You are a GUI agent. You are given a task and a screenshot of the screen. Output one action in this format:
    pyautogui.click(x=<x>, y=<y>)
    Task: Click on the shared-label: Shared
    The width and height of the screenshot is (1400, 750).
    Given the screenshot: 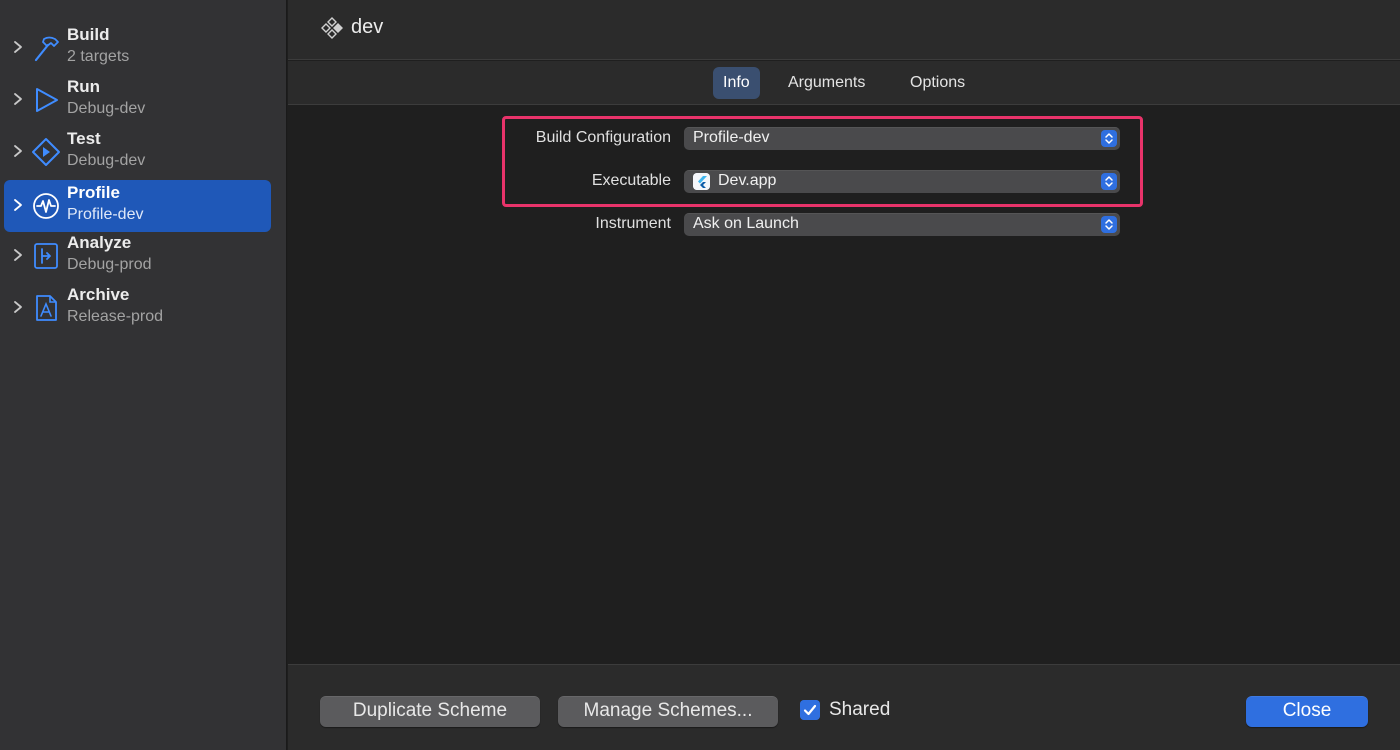 What is the action you would take?
    pyautogui.click(x=859, y=710)
    